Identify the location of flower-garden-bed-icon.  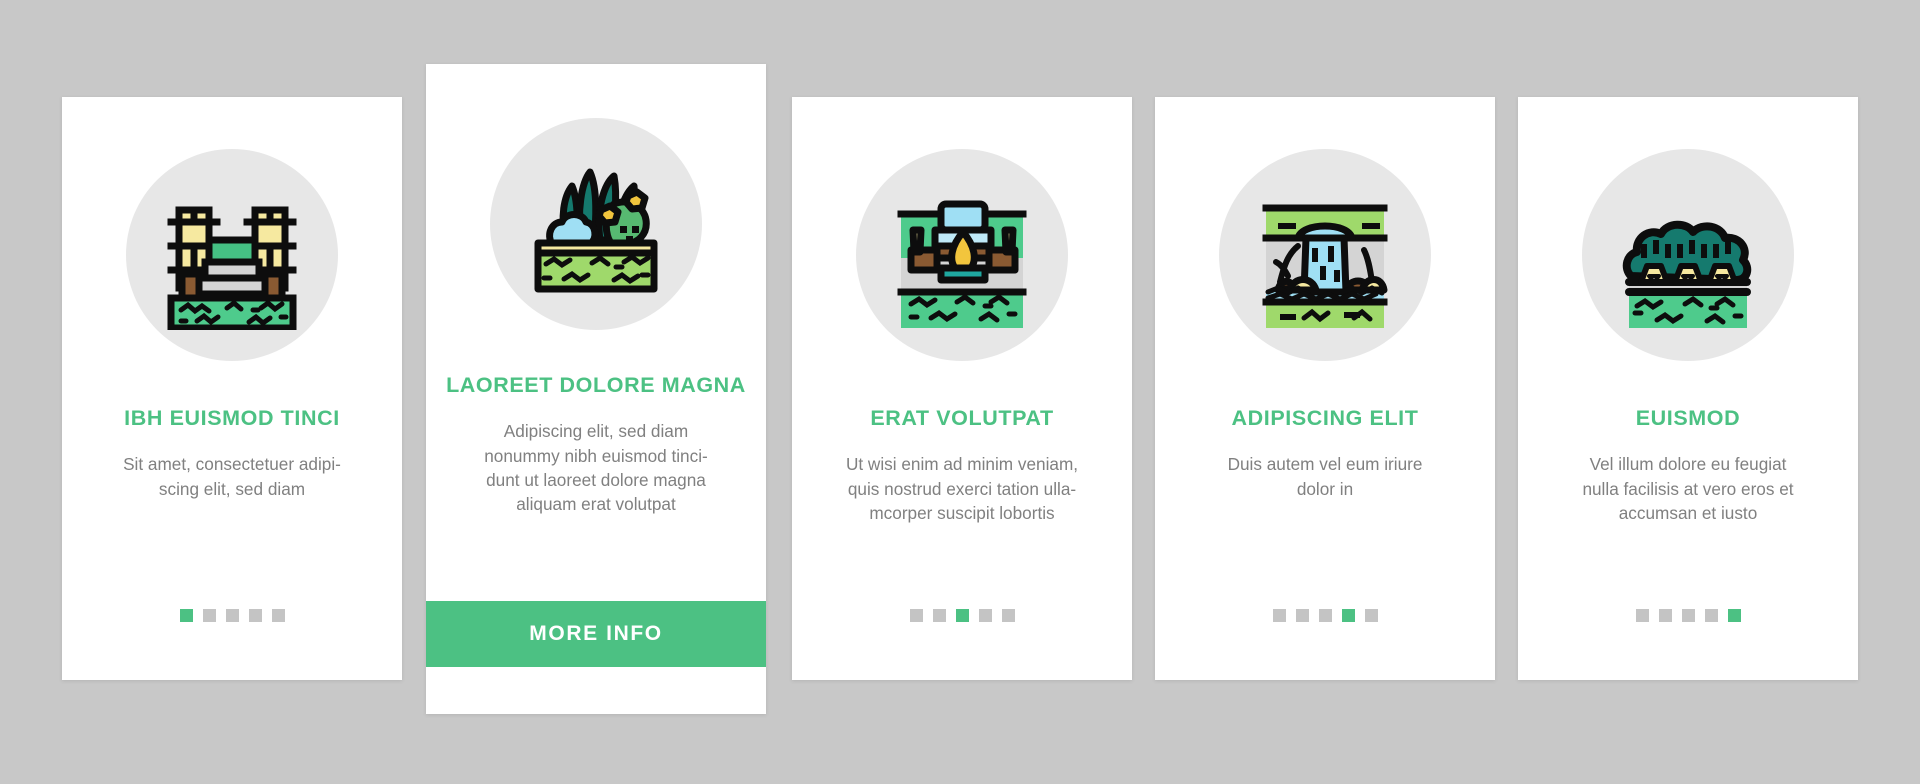
(596, 224).